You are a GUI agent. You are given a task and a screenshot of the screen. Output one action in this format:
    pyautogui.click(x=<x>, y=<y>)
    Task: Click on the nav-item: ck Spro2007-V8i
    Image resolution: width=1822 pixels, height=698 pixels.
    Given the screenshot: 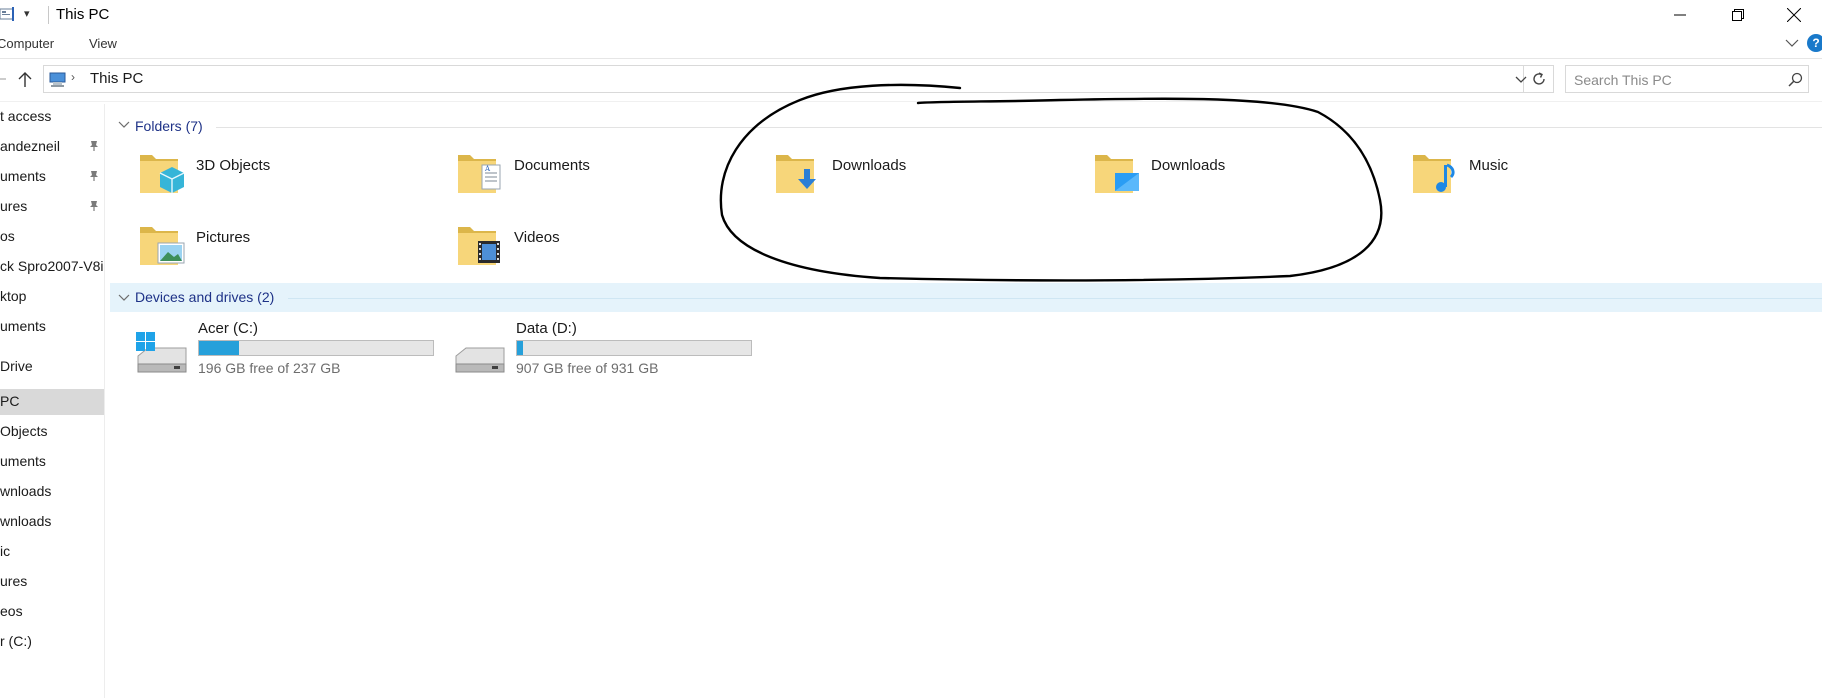 What is the action you would take?
    pyautogui.click(x=52, y=267)
    